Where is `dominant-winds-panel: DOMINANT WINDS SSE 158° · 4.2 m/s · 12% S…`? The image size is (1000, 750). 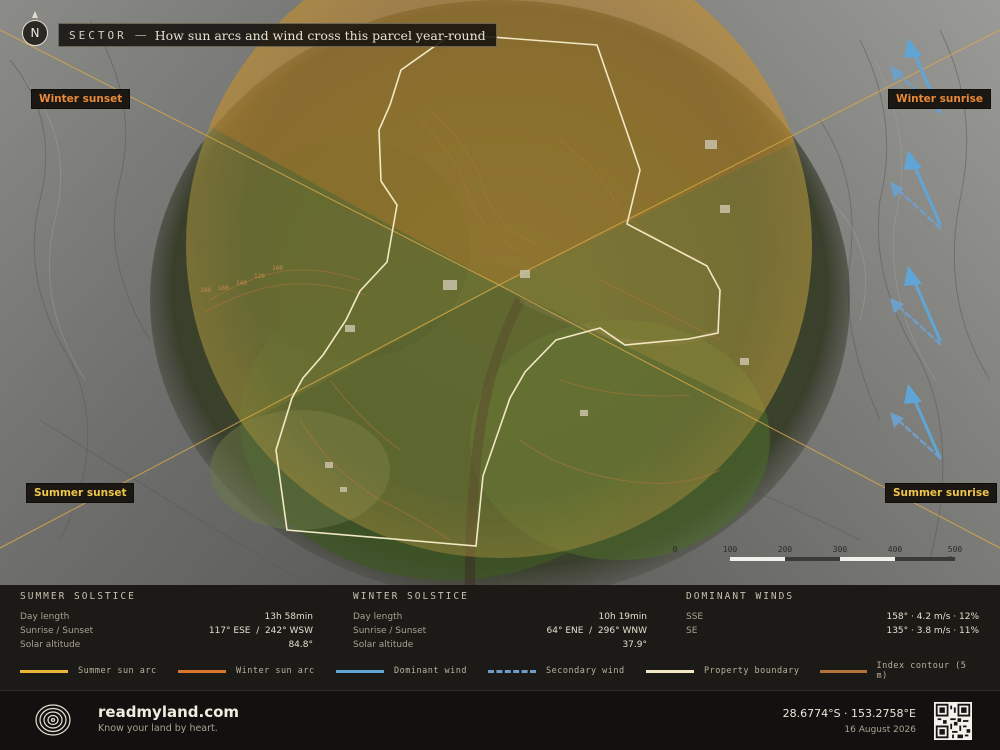
dominant-winds-panel: DOMINANT WINDS SSE 158° · 4.2 m/s · 12% S… is located at coordinates (832, 614).